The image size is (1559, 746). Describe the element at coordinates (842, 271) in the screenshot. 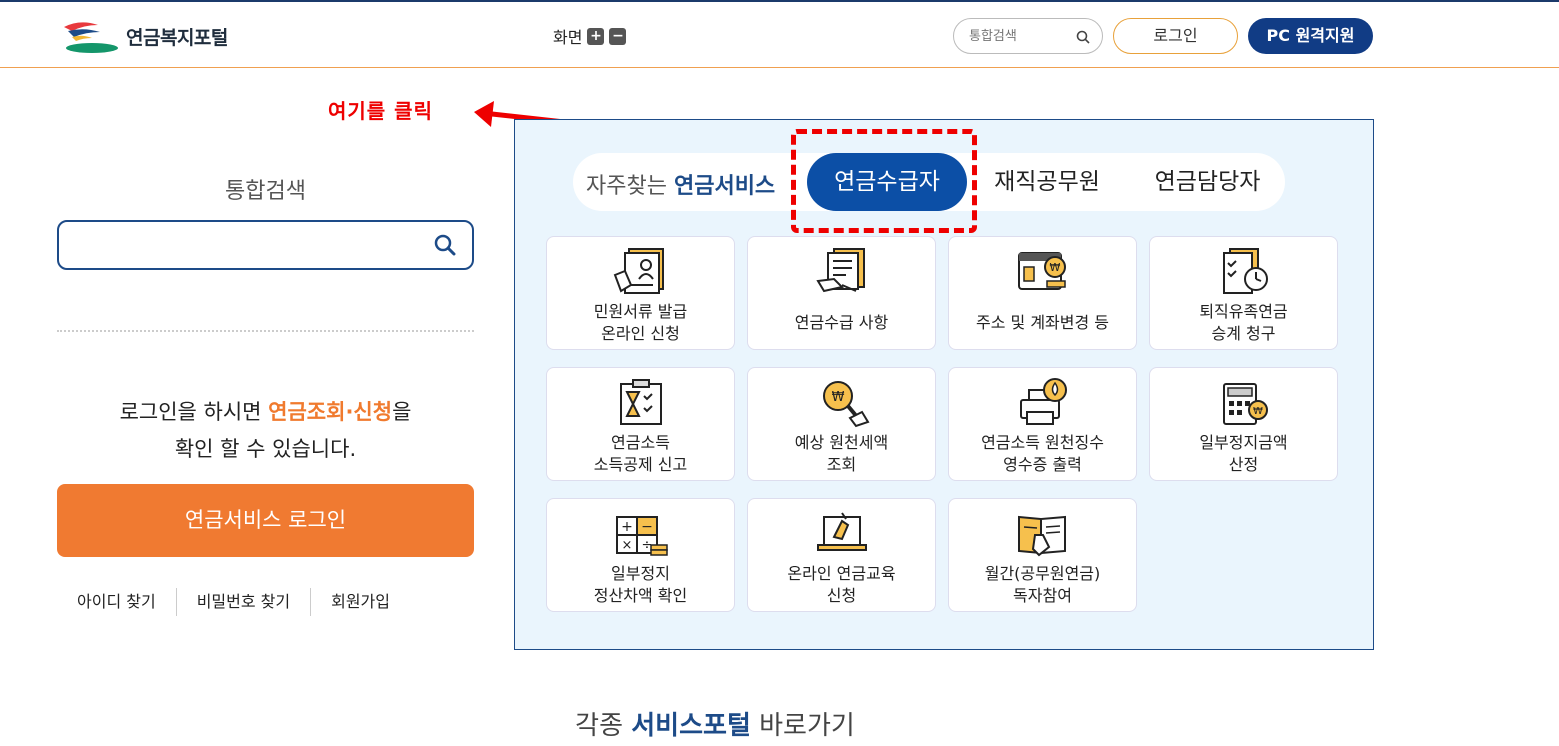

I see `document-hand-icon` at that location.